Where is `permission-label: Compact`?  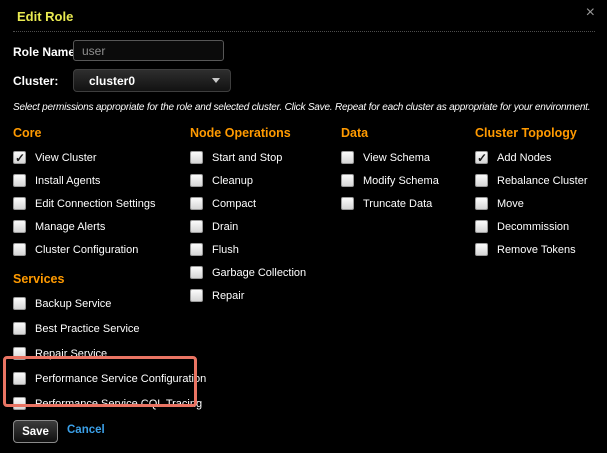 permission-label: Compact is located at coordinates (234, 203).